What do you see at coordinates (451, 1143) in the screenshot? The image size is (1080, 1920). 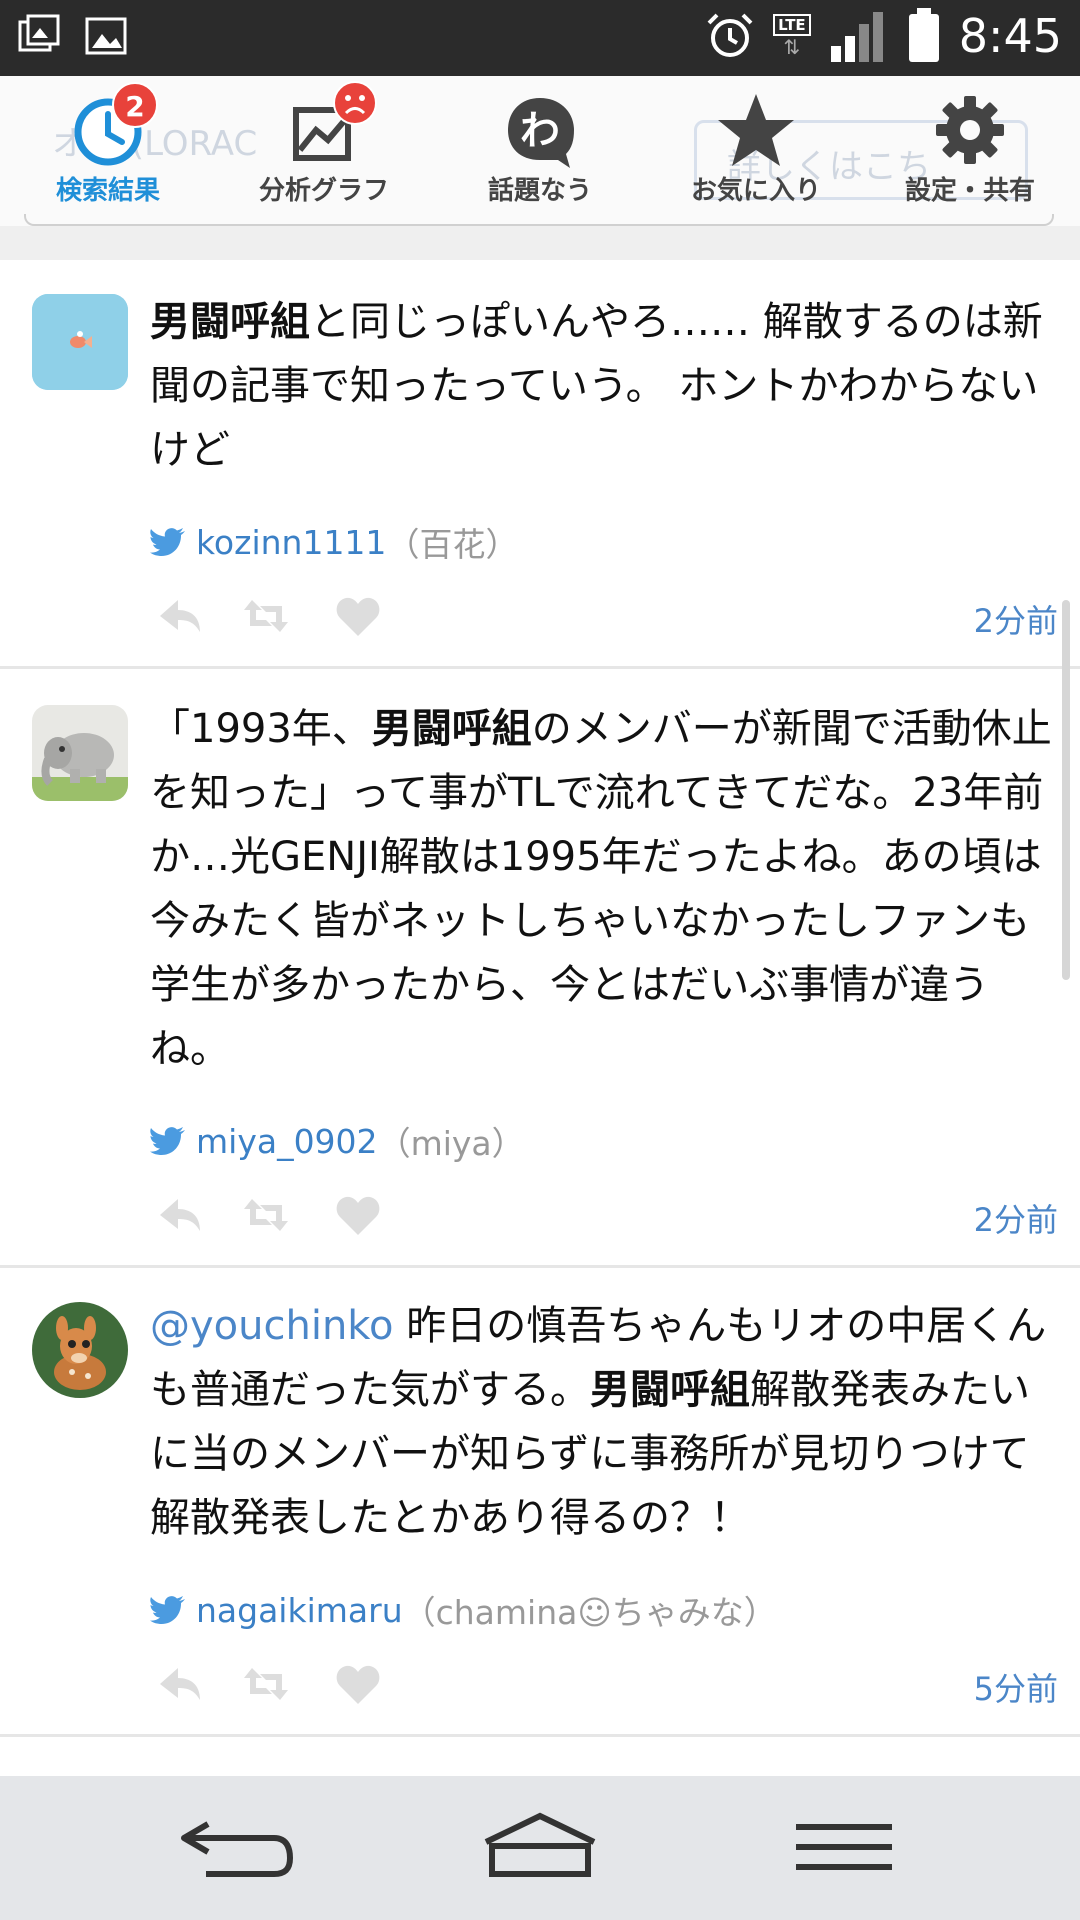 I see `user-display-name: （miya）` at bounding box center [451, 1143].